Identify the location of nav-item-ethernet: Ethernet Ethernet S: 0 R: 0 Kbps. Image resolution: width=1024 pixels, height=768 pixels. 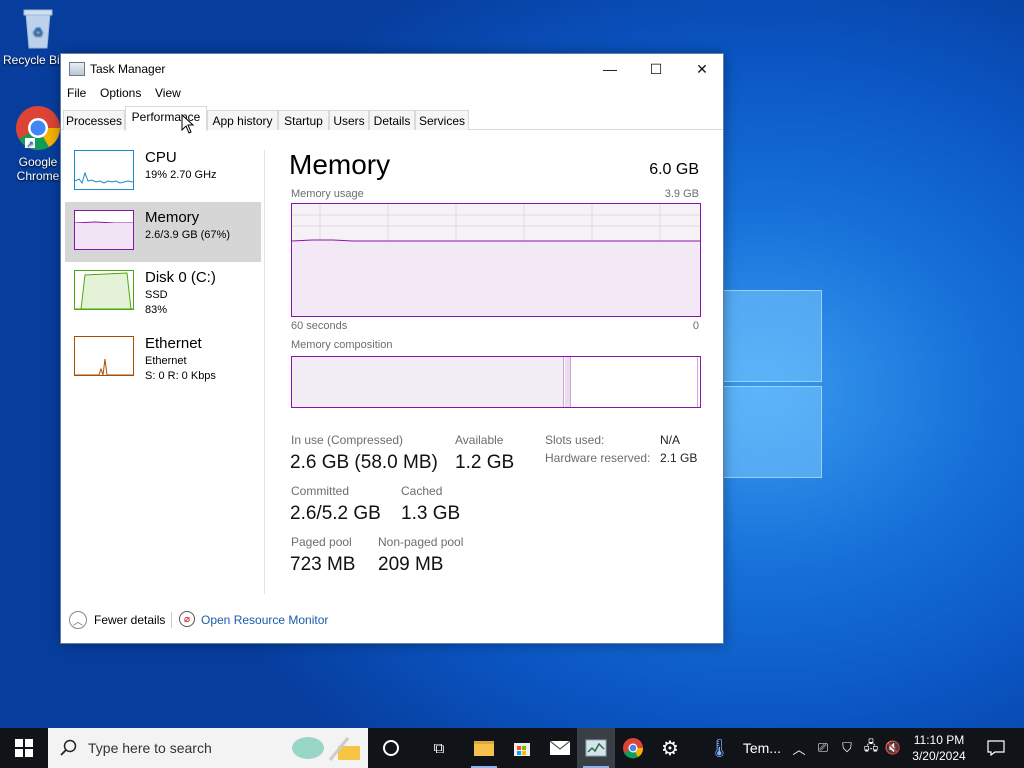
(163, 358).